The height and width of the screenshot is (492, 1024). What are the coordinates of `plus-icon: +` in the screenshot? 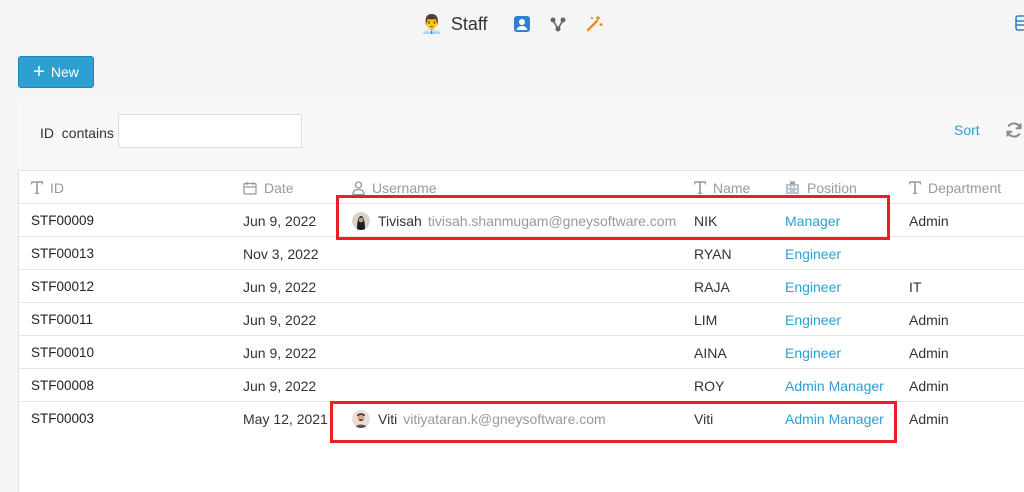 It's located at (39, 72).